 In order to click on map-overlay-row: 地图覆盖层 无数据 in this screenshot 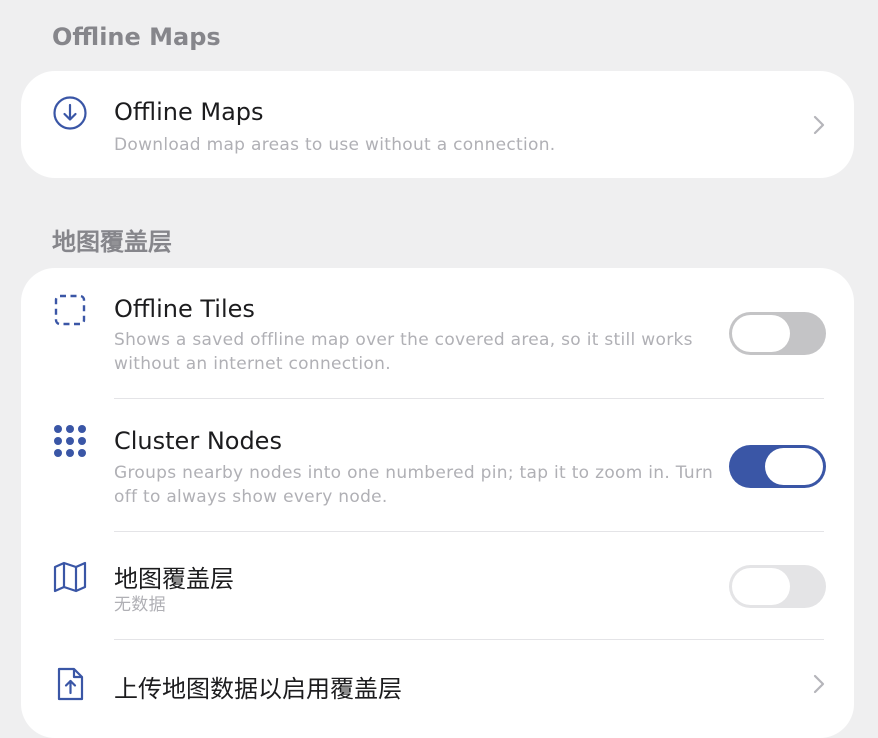, I will do `click(437, 585)`.